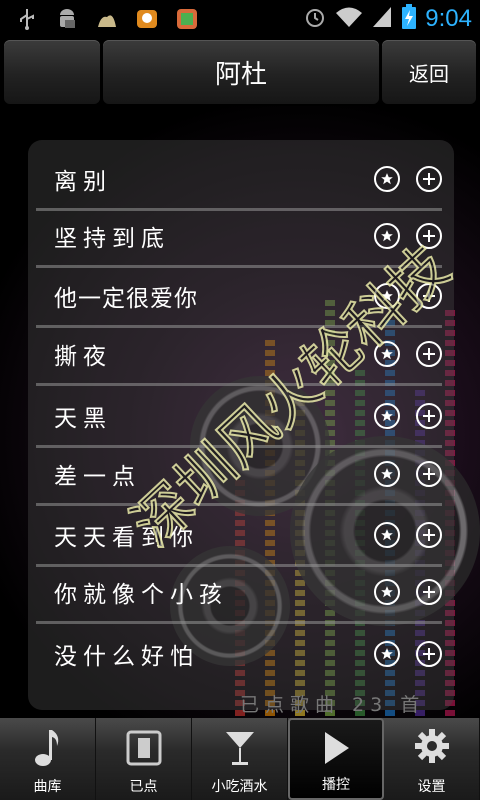  What do you see at coordinates (239, 475) in the screenshot?
I see `song-row: 差一点` at bounding box center [239, 475].